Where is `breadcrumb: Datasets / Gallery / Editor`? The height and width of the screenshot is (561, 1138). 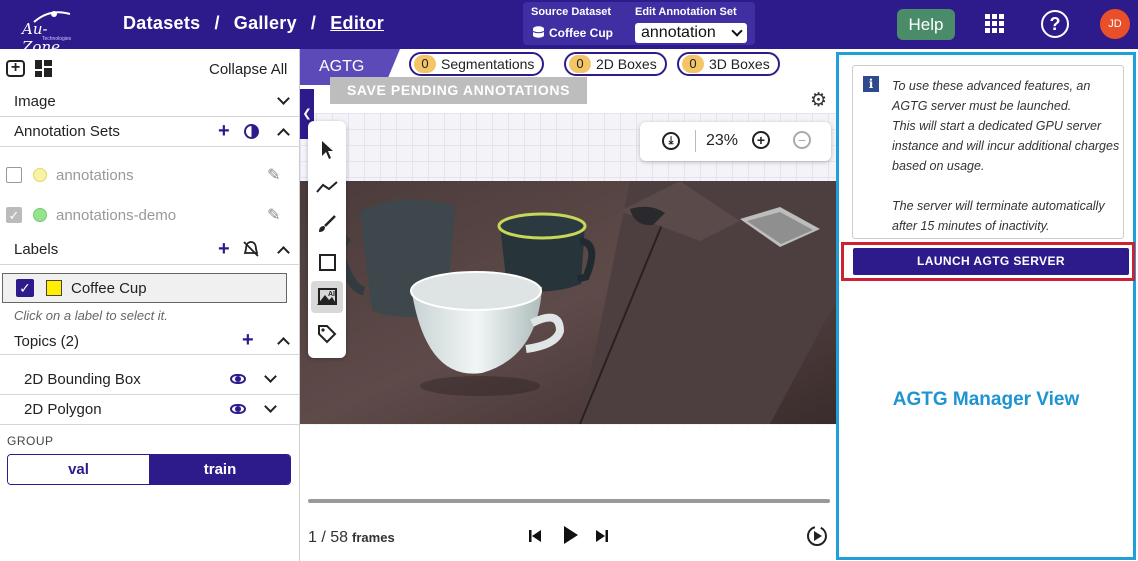 breadcrumb: Datasets / Gallery / Editor is located at coordinates (253, 23).